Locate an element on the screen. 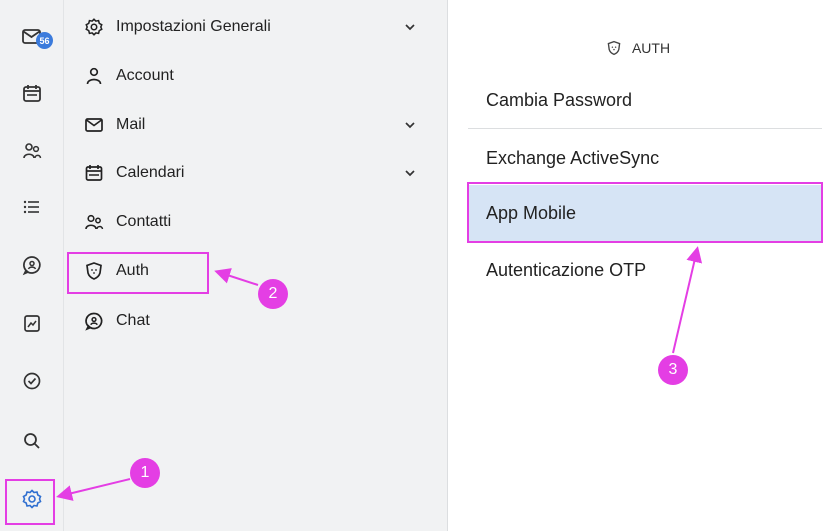  option-label: Cambia Password is located at coordinates (559, 99).